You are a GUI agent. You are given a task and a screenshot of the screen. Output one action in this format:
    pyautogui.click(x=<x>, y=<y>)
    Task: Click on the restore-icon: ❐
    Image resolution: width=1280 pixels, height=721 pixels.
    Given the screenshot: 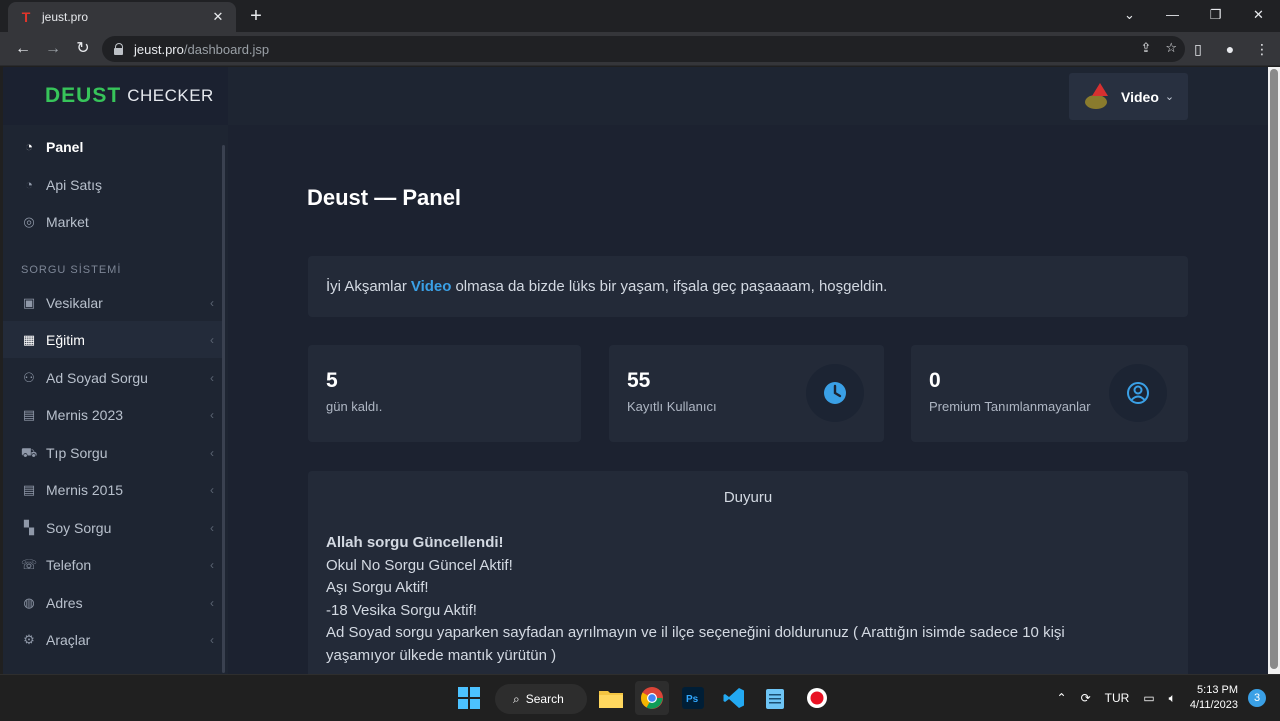 What is the action you would take?
    pyautogui.click(x=1215, y=16)
    